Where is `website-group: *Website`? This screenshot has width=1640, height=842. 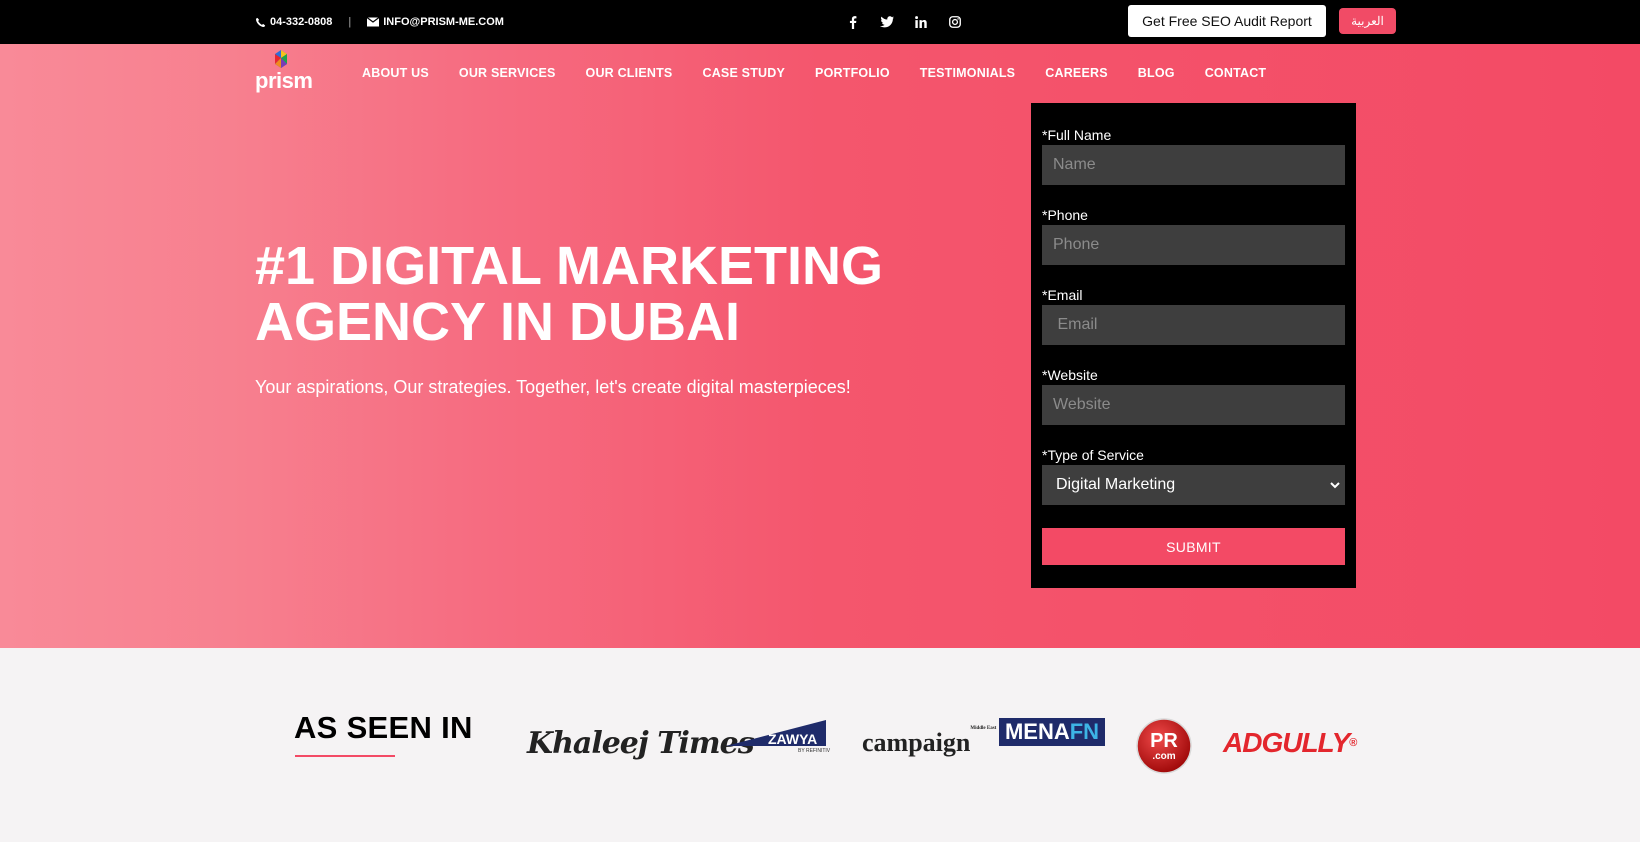 website-group: *Website is located at coordinates (1193, 396).